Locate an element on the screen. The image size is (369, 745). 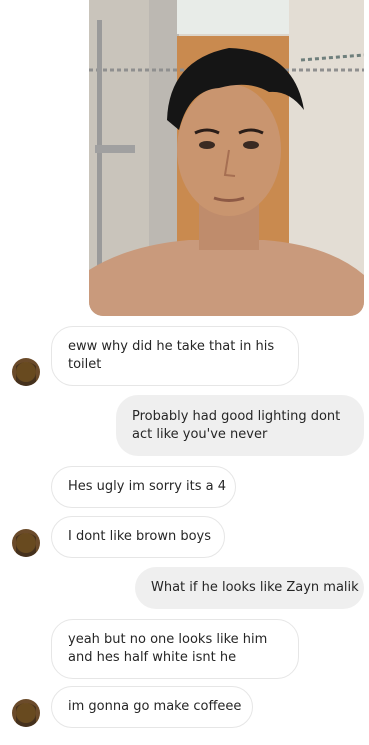
message-bubble: im gonna go make coffeee is located at coordinates (152, 707).